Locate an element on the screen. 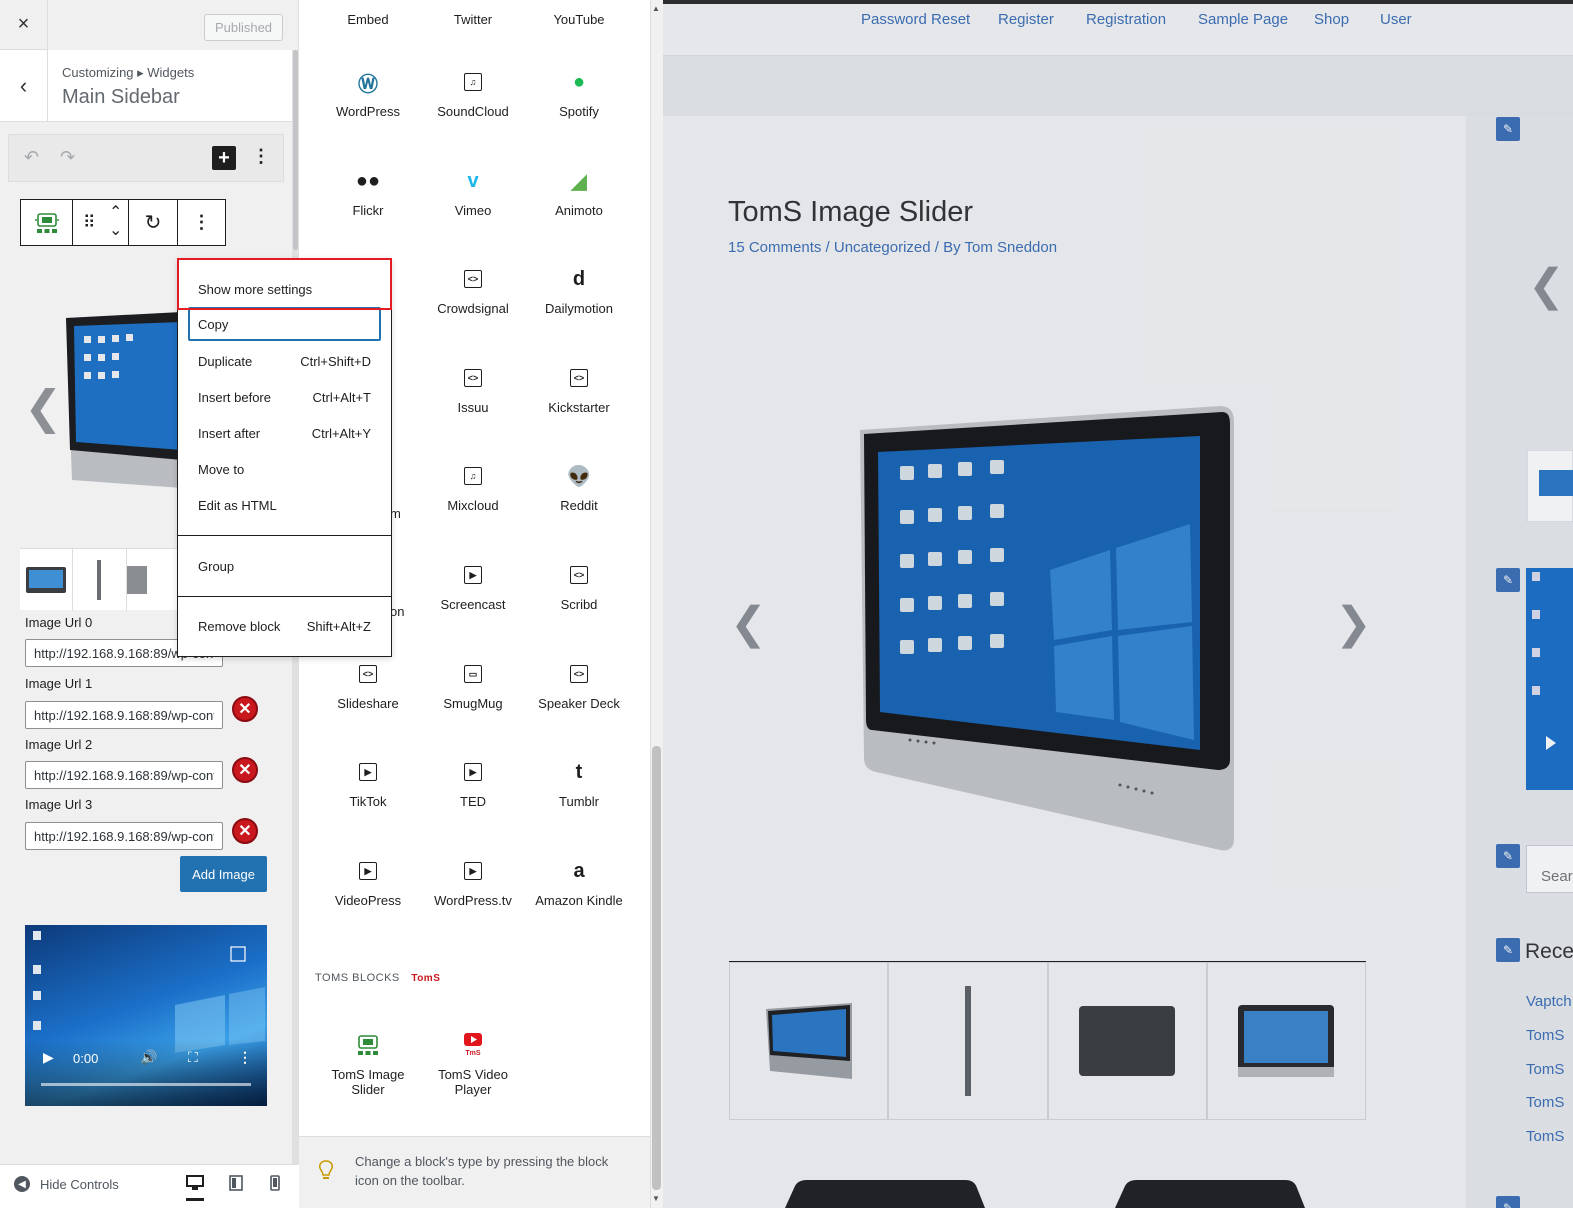 Image resolution: width=1573 pixels, height=1208 pixels. desktop-preview-button is located at coordinates (195, 1188).